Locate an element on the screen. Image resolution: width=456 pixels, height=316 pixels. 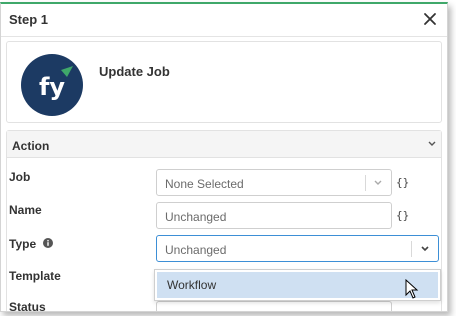
name-label: Name is located at coordinates (25, 210).